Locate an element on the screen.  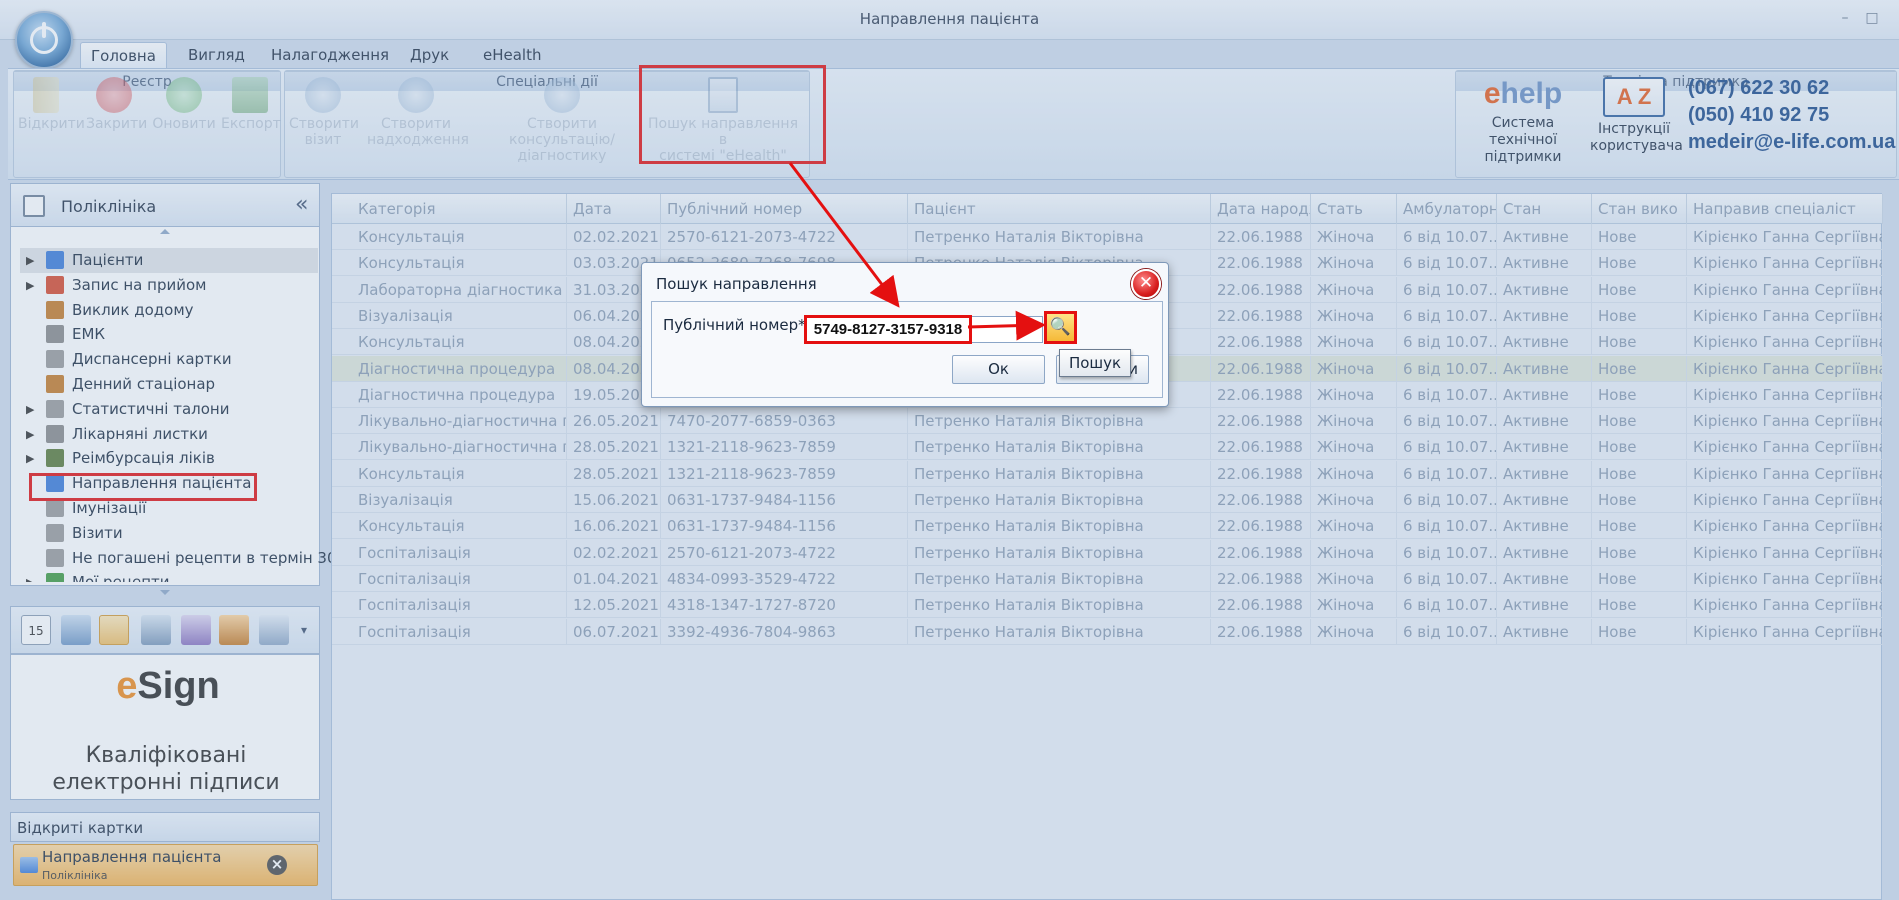
annotation-arrows is located at coordinates (917, 251).